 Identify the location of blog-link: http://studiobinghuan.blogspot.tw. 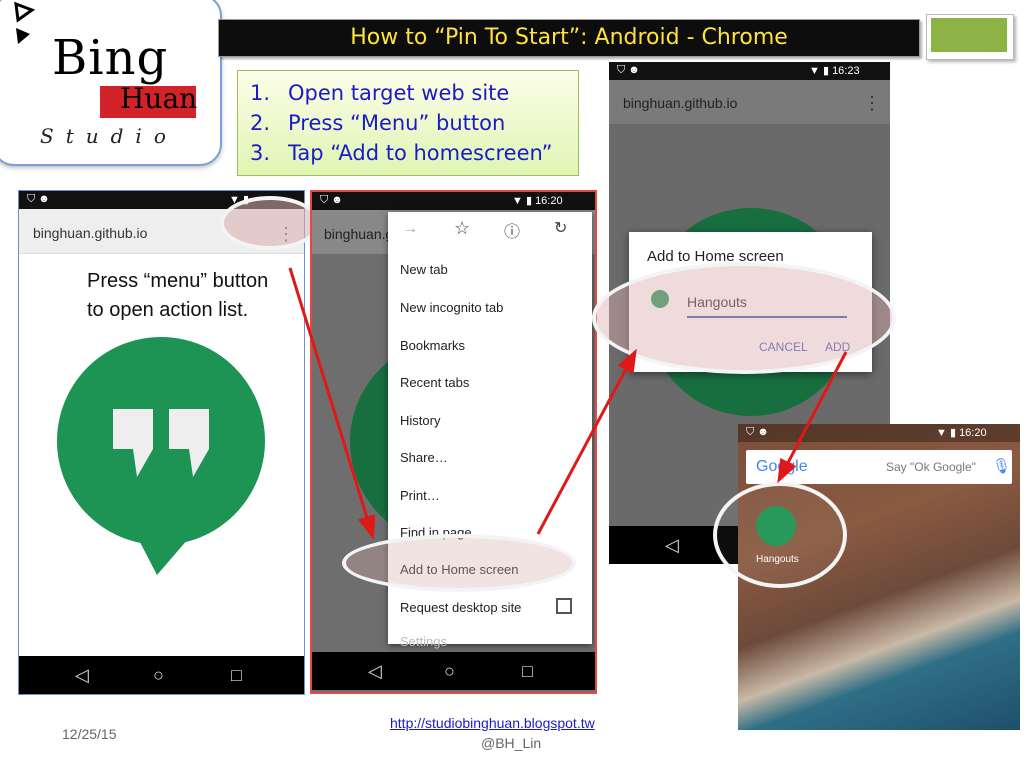
(492, 723).